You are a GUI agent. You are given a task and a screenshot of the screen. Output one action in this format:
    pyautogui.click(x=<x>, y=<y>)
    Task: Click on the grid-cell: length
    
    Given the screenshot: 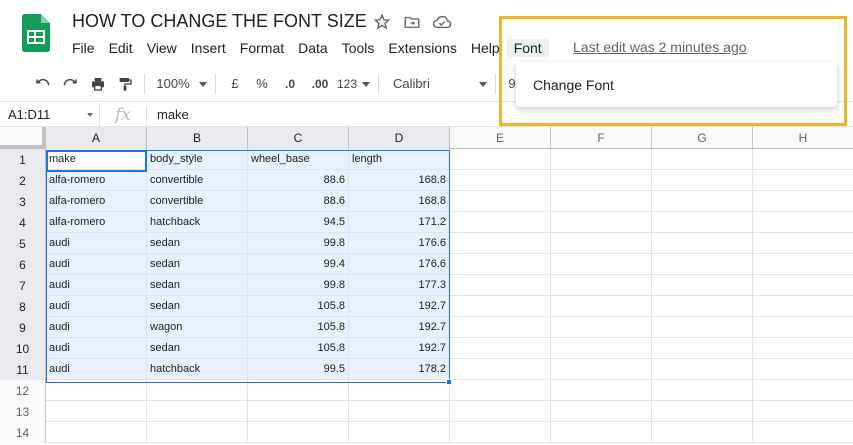 What is the action you would take?
    pyautogui.click(x=399, y=159)
    